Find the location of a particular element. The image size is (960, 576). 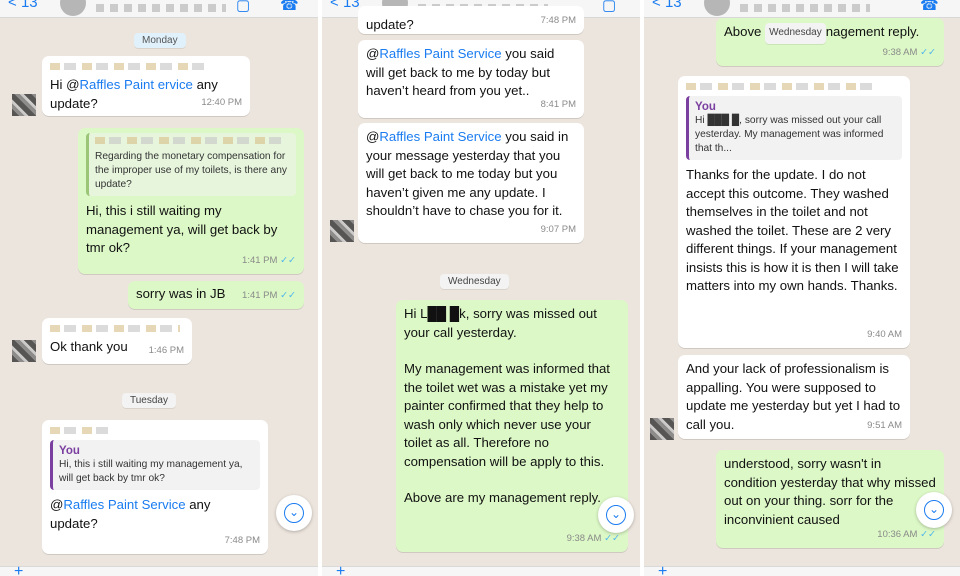

timestamp: 9:51 AM is located at coordinates (884, 425).